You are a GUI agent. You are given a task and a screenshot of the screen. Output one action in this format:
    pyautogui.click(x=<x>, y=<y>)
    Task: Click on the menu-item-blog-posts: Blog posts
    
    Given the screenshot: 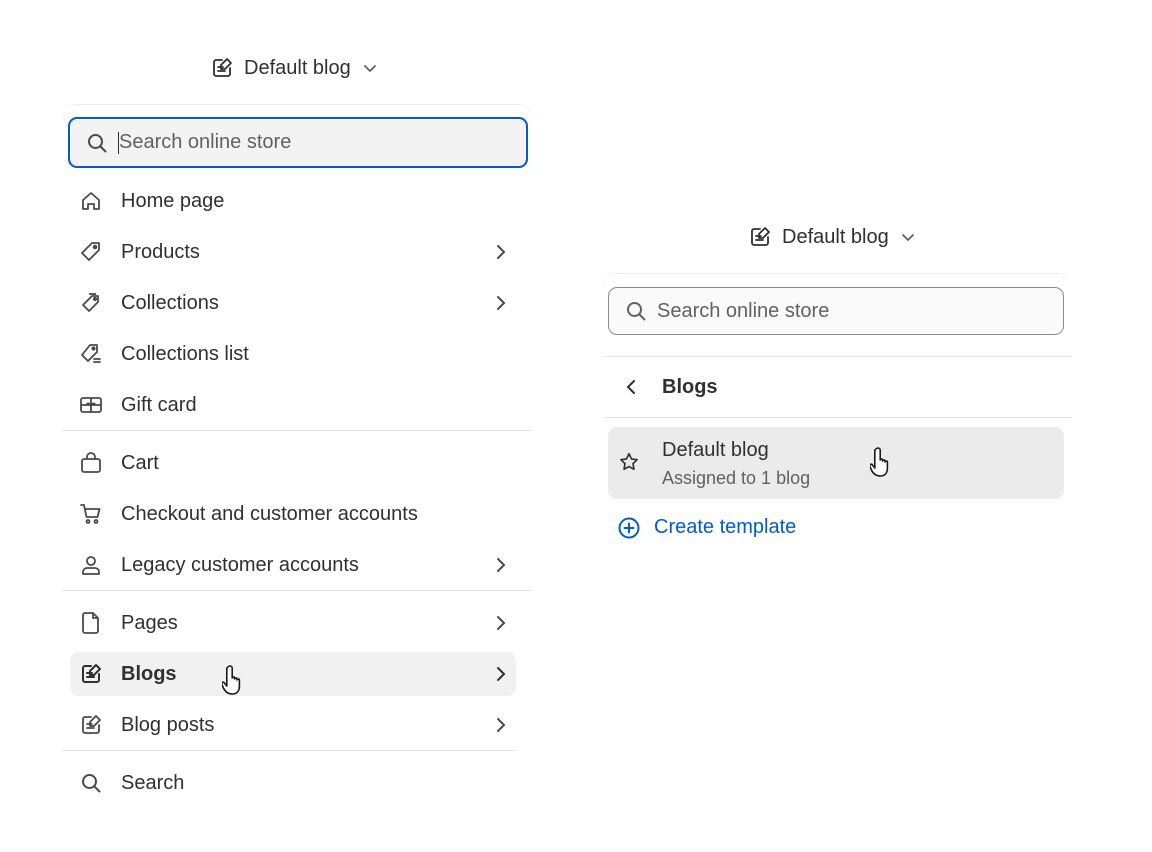 What is the action you would take?
    pyautogui.click(x=293, y=725)
    